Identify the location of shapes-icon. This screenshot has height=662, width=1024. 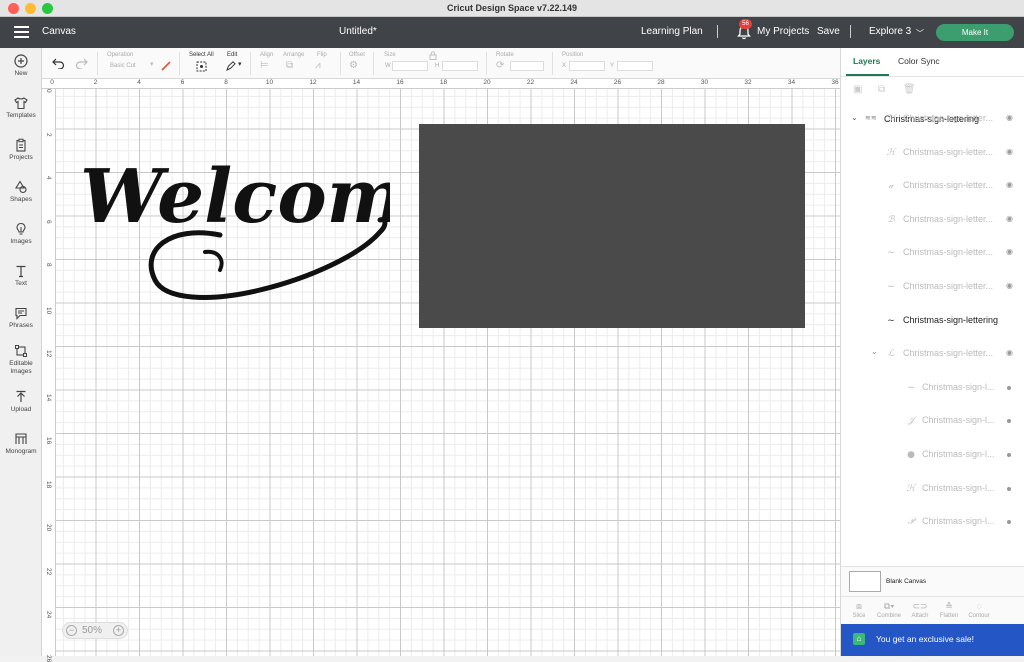
(21, 187).